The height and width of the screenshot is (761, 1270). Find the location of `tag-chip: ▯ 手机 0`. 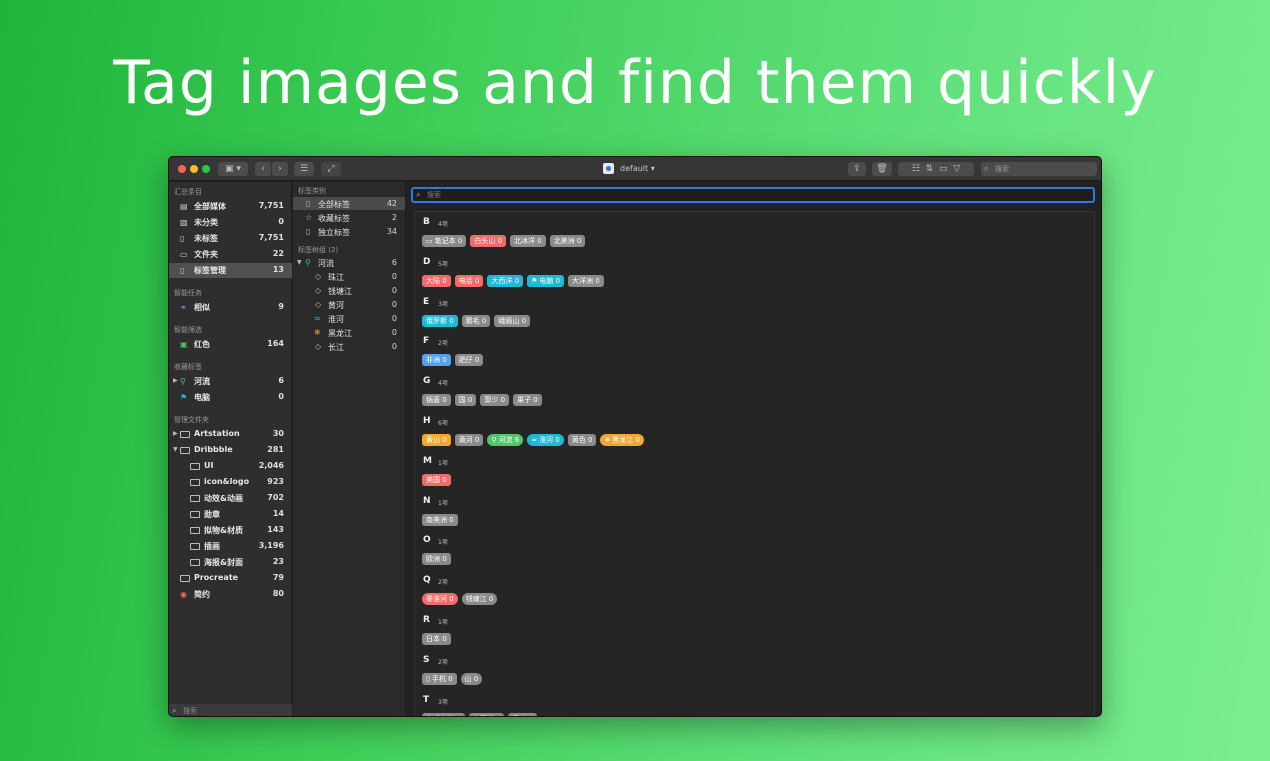

tag-chip: ▯ 手机 0 is located at coordinates (439, 678).